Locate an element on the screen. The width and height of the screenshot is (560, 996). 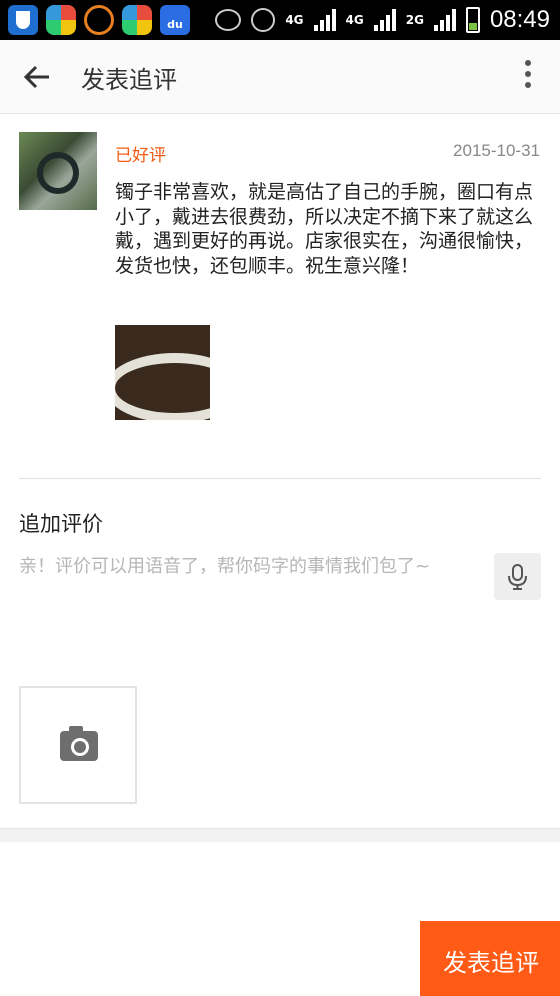
rating-label: 已好评 is located at coordinates (140, 156).